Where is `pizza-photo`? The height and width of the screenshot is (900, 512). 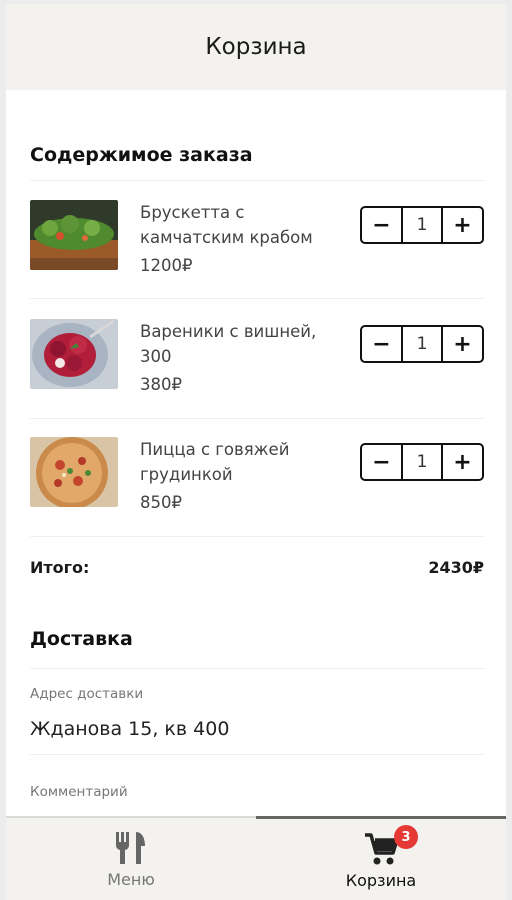
pizza-photo is located at coordinates (74, 472).